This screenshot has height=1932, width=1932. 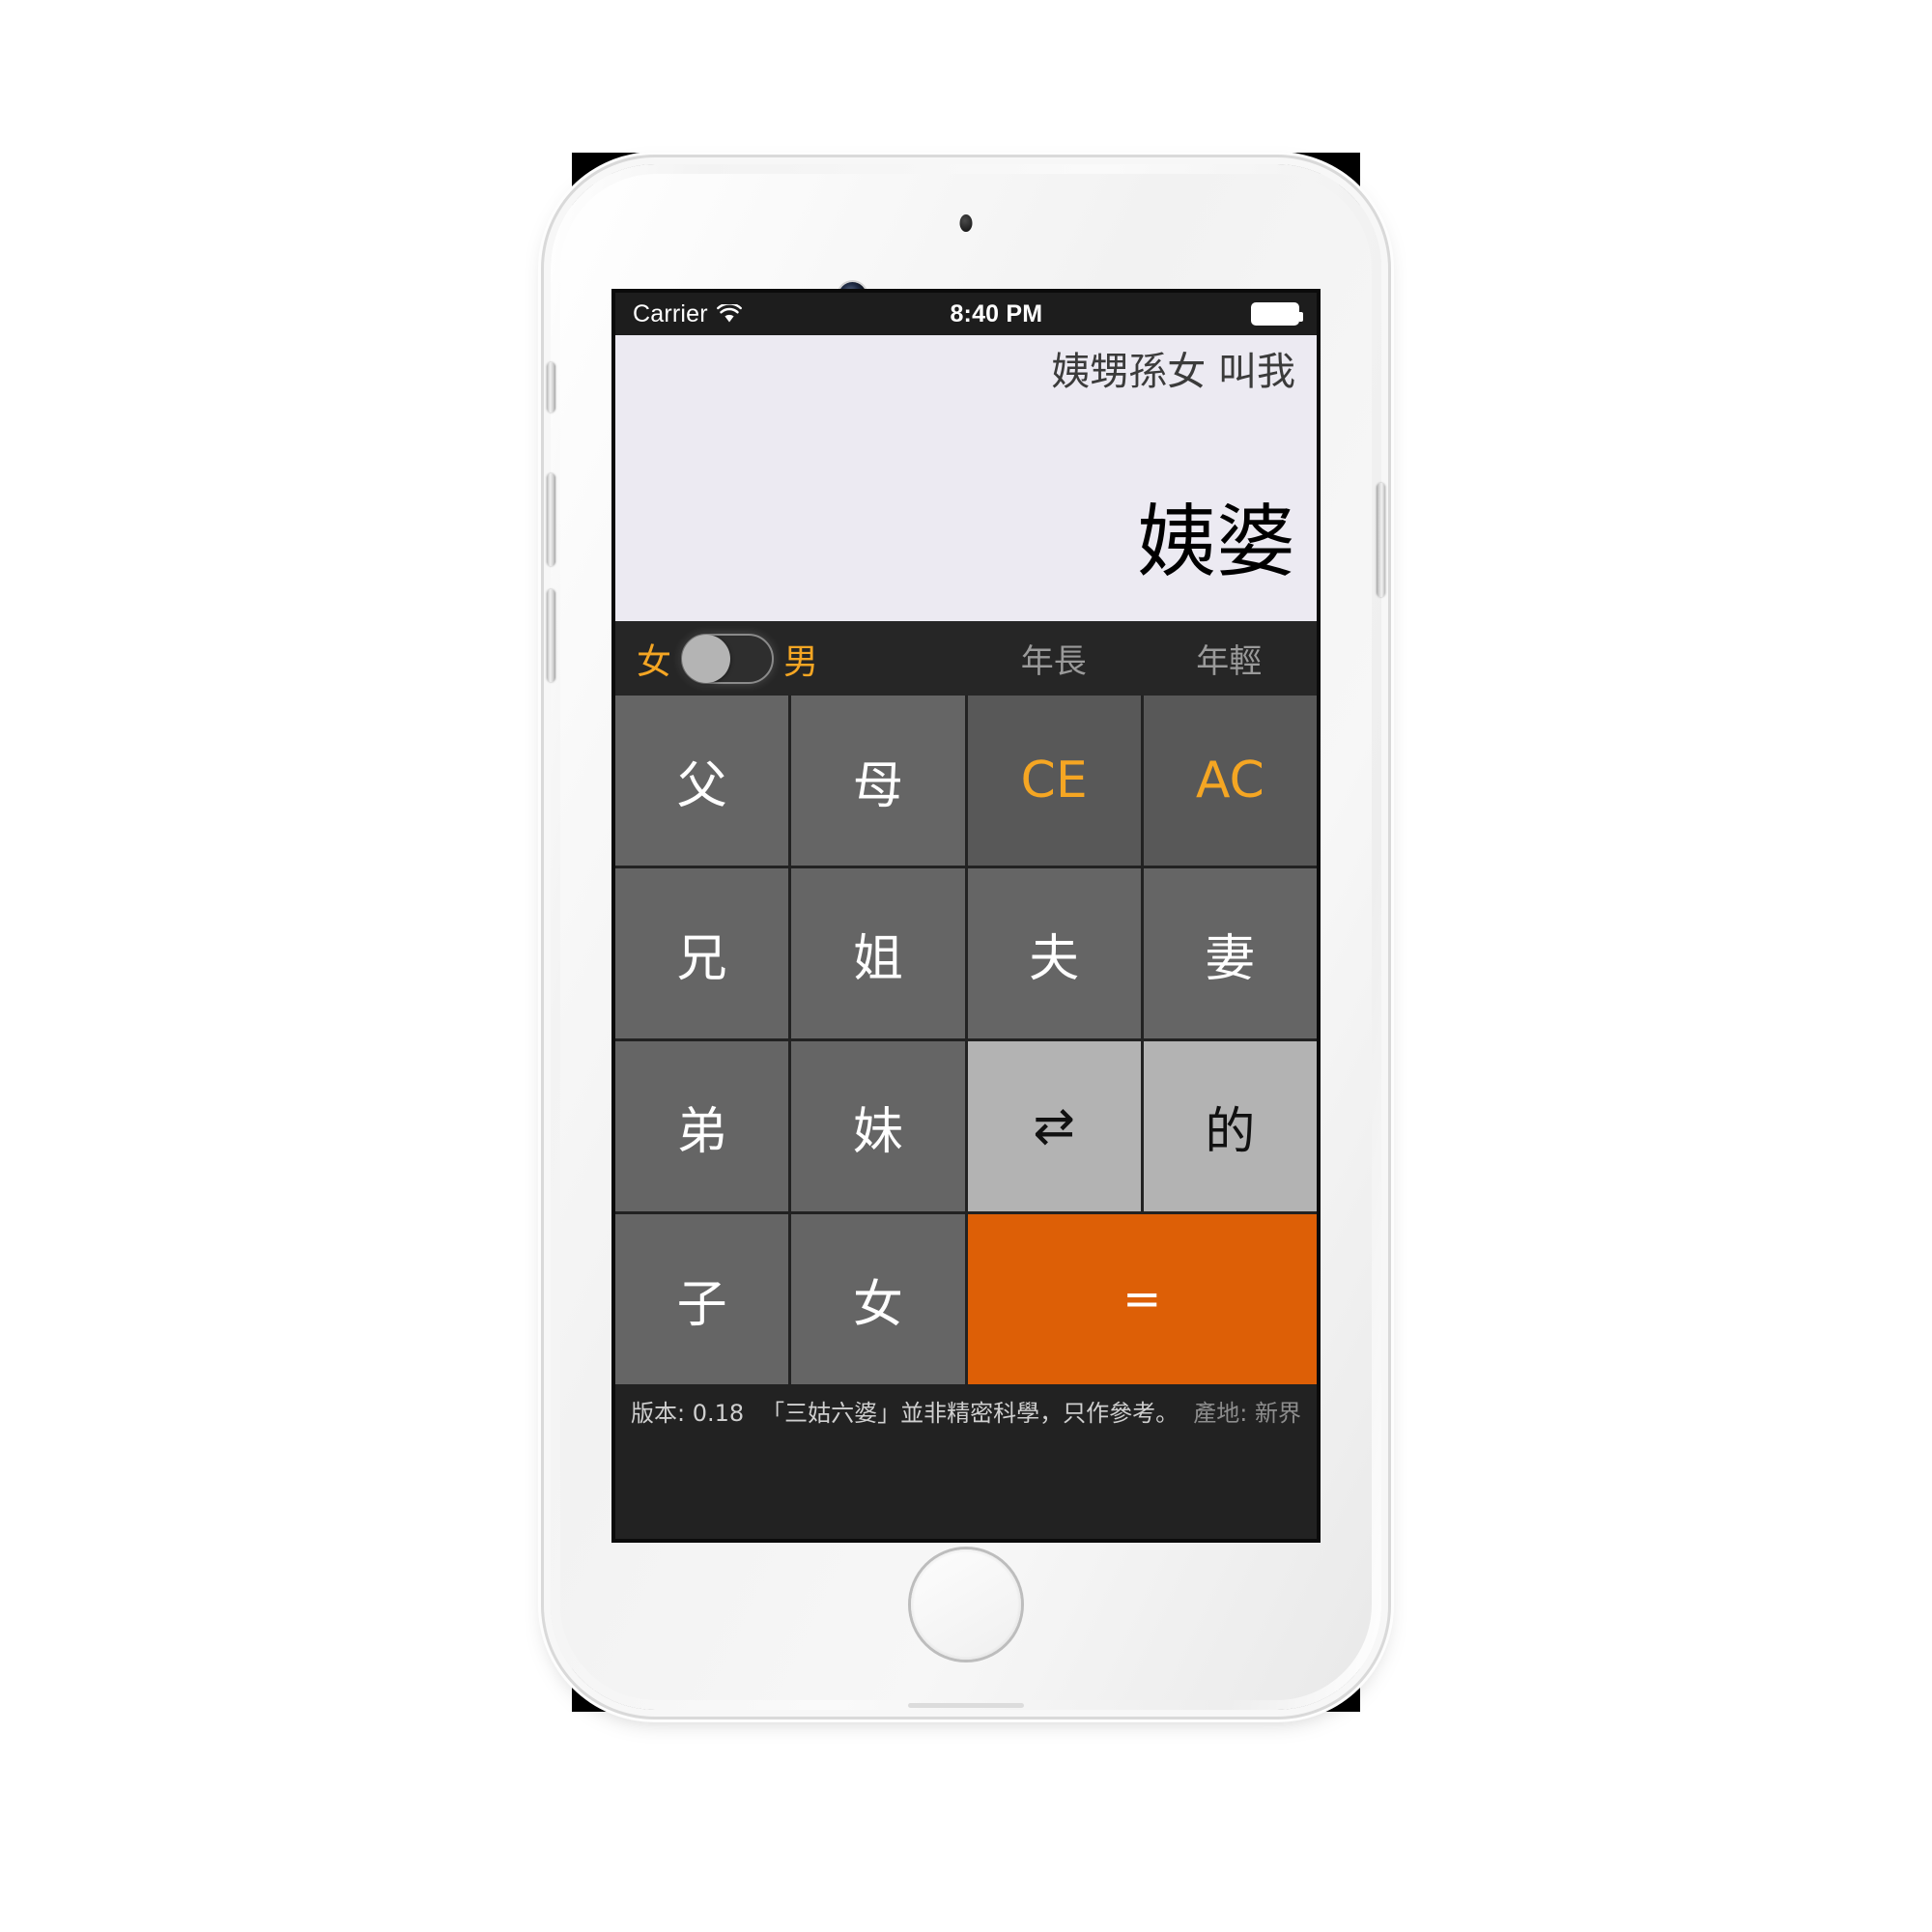 I want to click on key-妹: 妹, so click(x=878, y=1126).